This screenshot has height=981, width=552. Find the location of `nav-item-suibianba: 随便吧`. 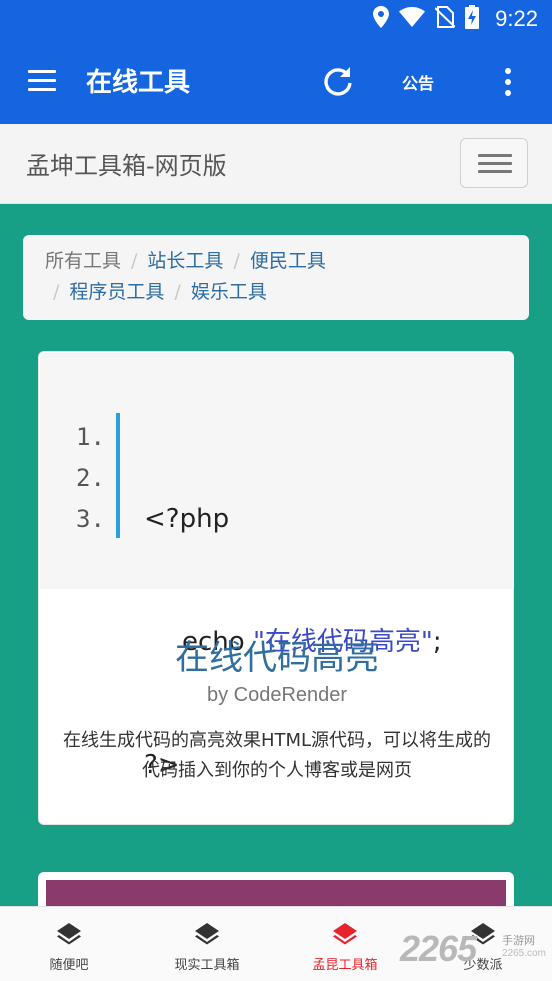

nav-item-suibianba: 随便吧 is located at coordinates (69, 944).